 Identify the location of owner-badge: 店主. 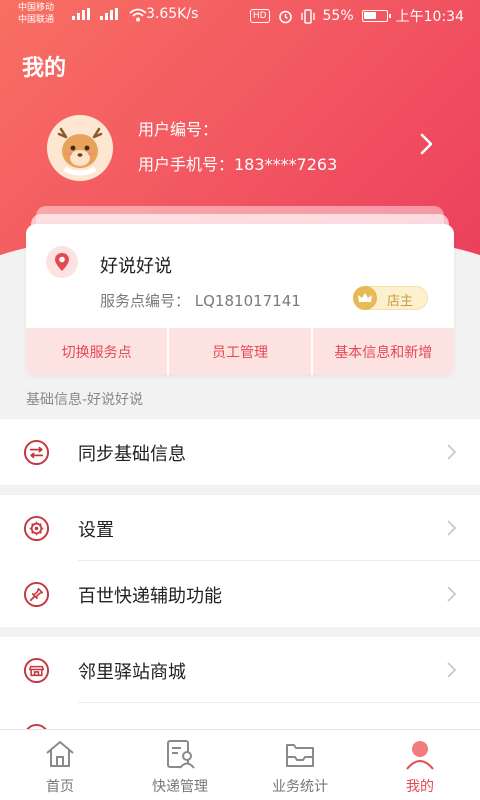
(390, 298).